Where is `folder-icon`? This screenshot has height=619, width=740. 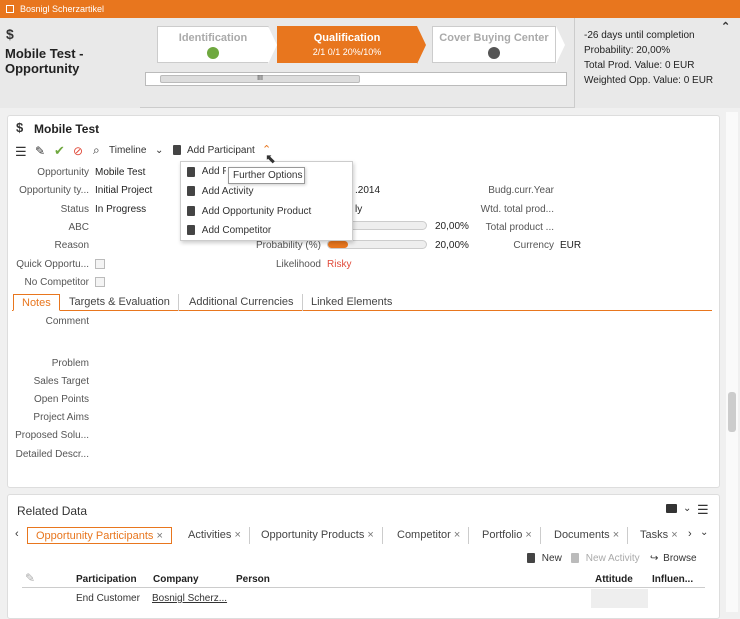
folder-icon is located at coordinates (671, 508).